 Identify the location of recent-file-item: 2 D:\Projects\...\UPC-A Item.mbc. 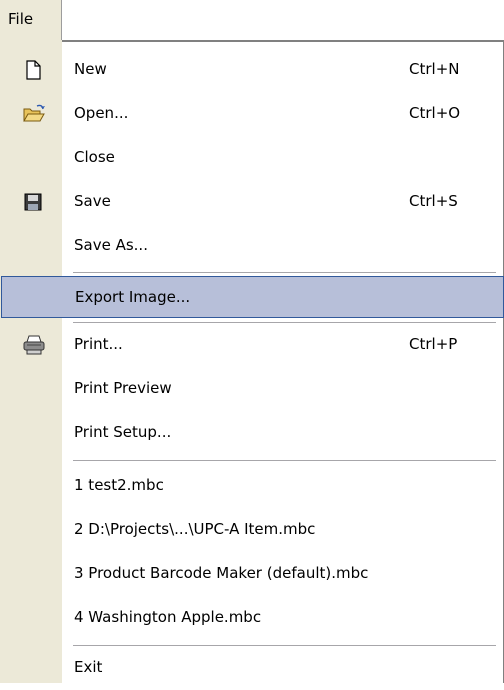
(252, 530).